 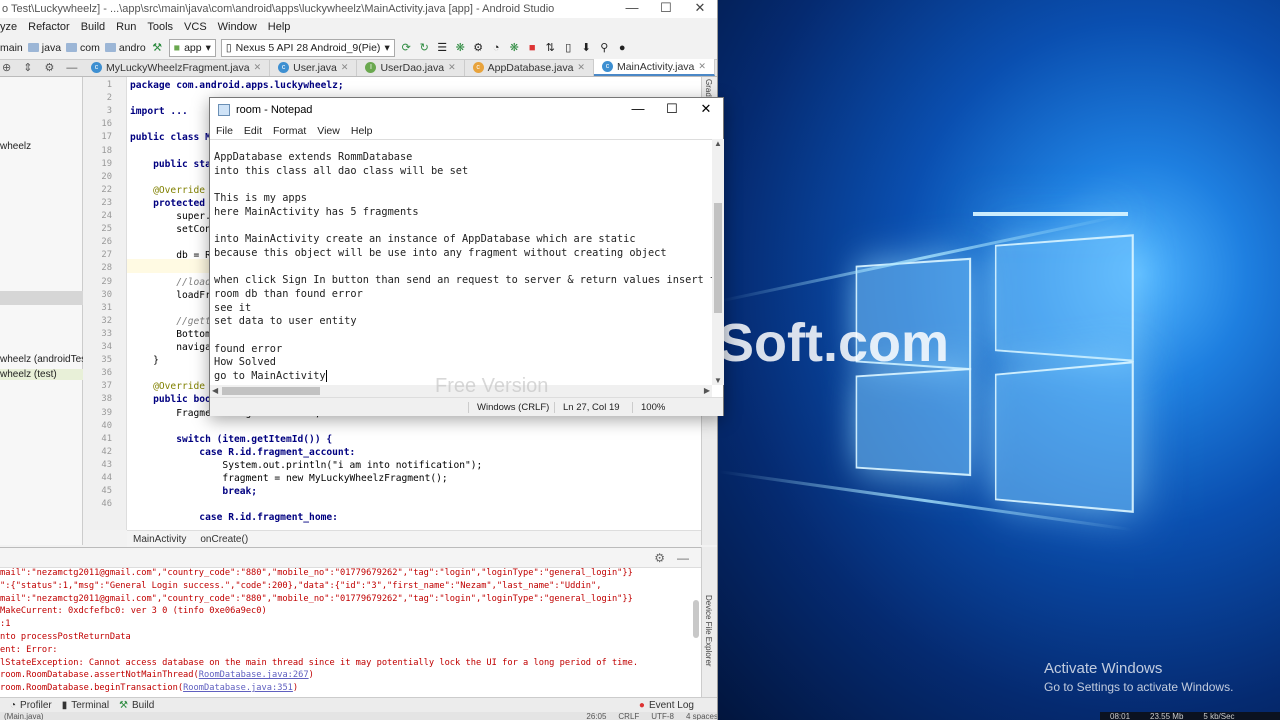 I want to click on rerun-icon: ⟳, so click(x=406, y=47).